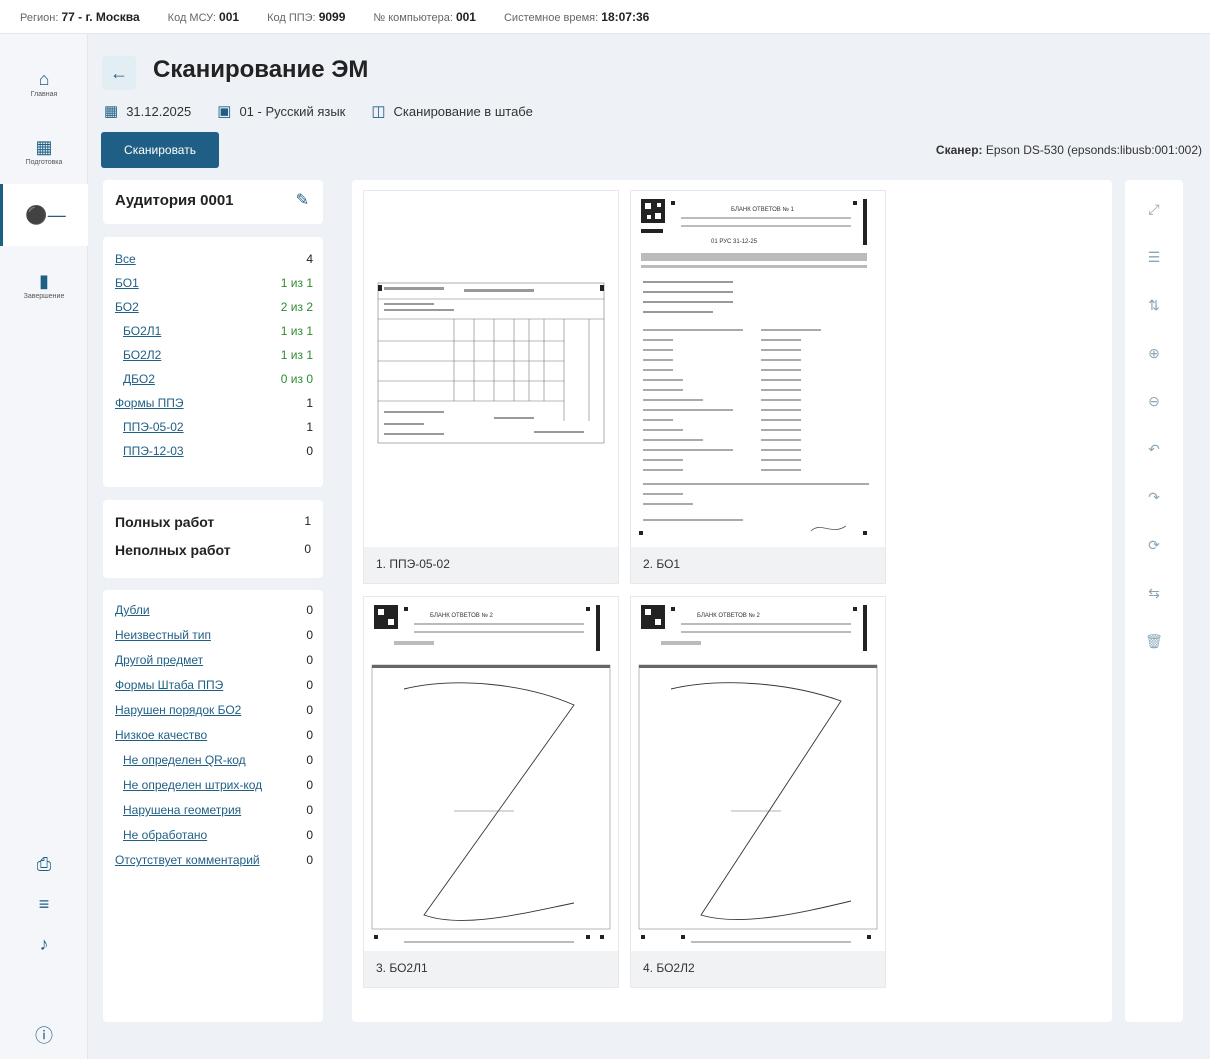 This screenshot has height=1059, width=1210. I want to click on sound-icon: ♪, so click(44, 944).